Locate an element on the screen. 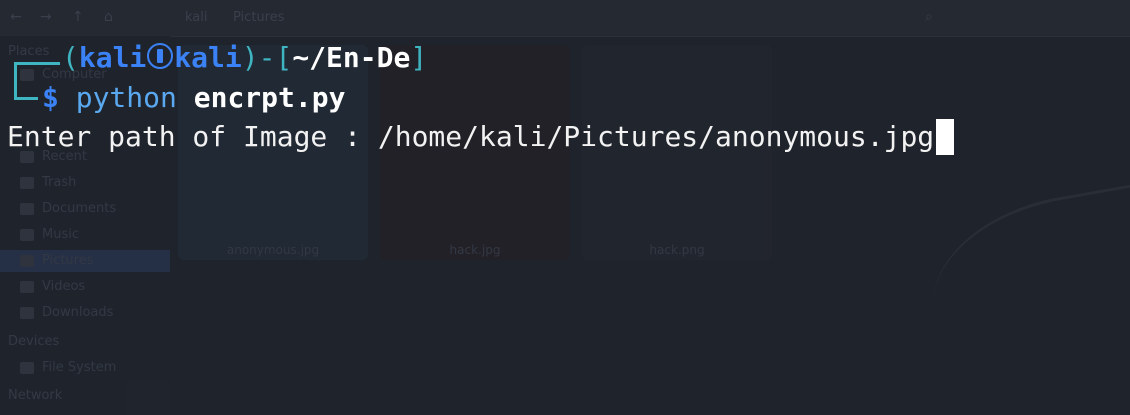 The image size is (1130, 415). prompt-cwd: ~/En-De is located at coordinates (351, 57).